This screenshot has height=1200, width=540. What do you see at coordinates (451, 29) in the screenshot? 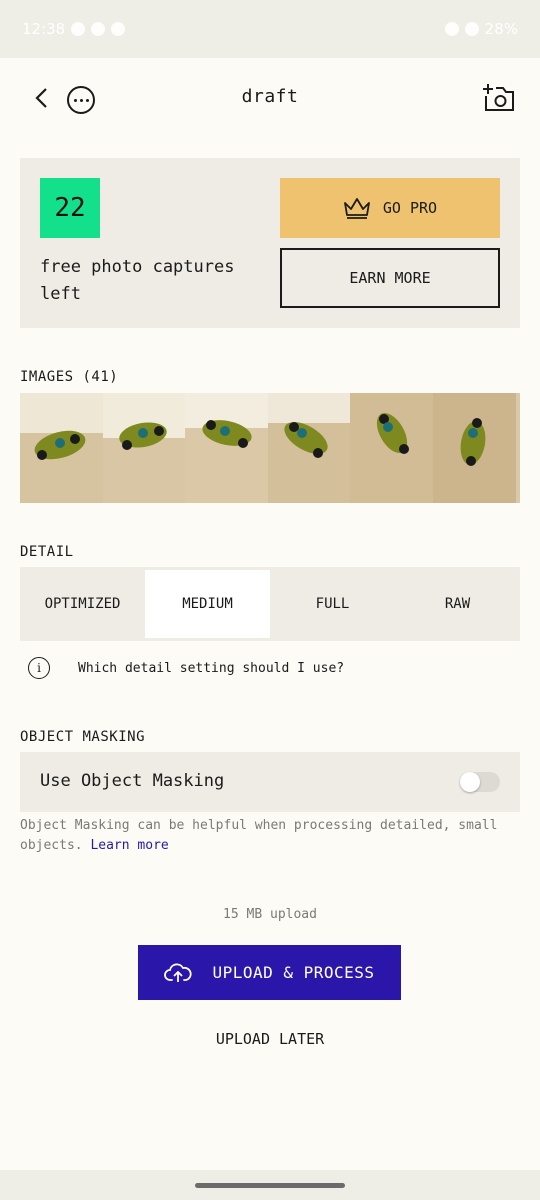
I see `alarm-icon` at bounding box center [451, 29].